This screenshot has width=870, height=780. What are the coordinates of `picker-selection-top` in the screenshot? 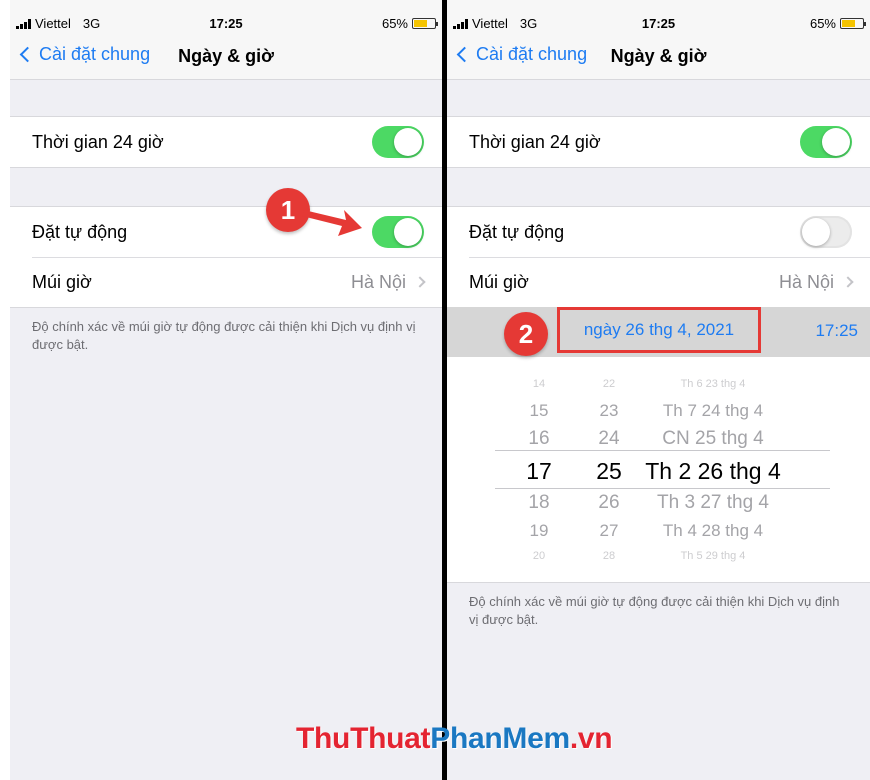 It's located at (662, 450).